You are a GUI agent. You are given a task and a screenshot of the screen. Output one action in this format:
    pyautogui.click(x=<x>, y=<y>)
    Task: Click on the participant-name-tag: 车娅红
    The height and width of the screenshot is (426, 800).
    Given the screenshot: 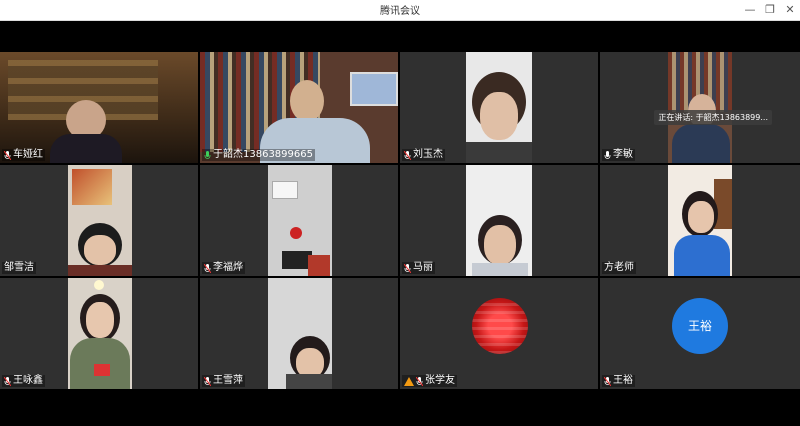 What is the action you would take?
    pyautogui.click(x=23, y=155)
    